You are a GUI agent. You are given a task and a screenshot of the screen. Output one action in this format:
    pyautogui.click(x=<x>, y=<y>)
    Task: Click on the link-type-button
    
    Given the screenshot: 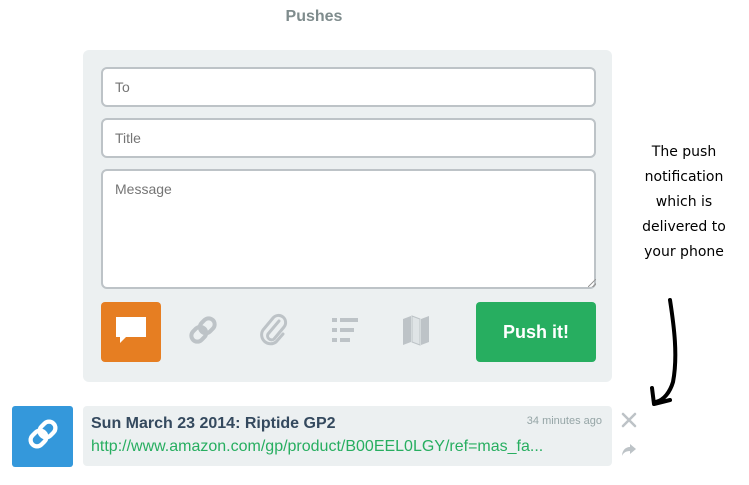 What is the action you would take?
    pyautogui.click(x=203, y=332)
    